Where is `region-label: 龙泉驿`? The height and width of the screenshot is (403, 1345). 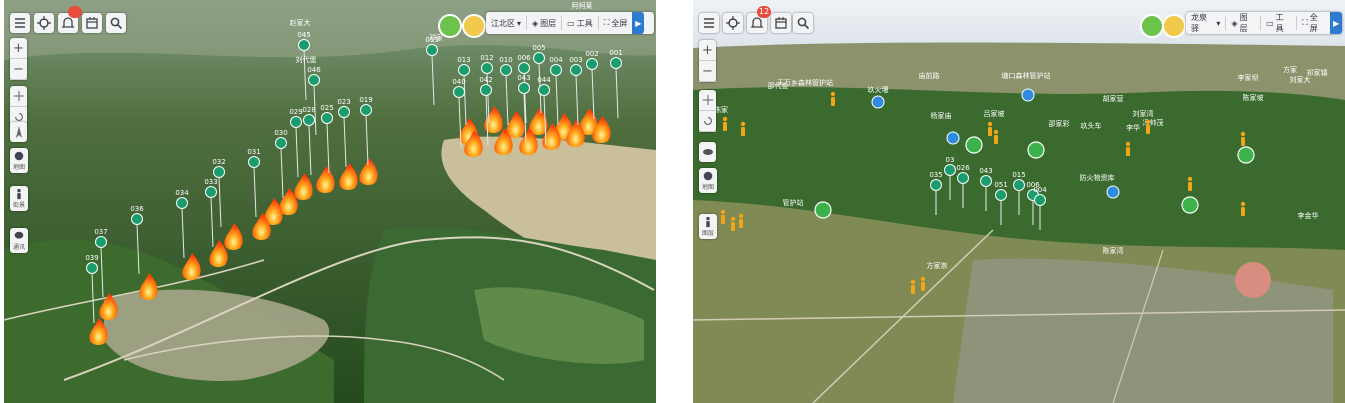 region-label: 龙泉驿 is located at coordinates (1199, 23).